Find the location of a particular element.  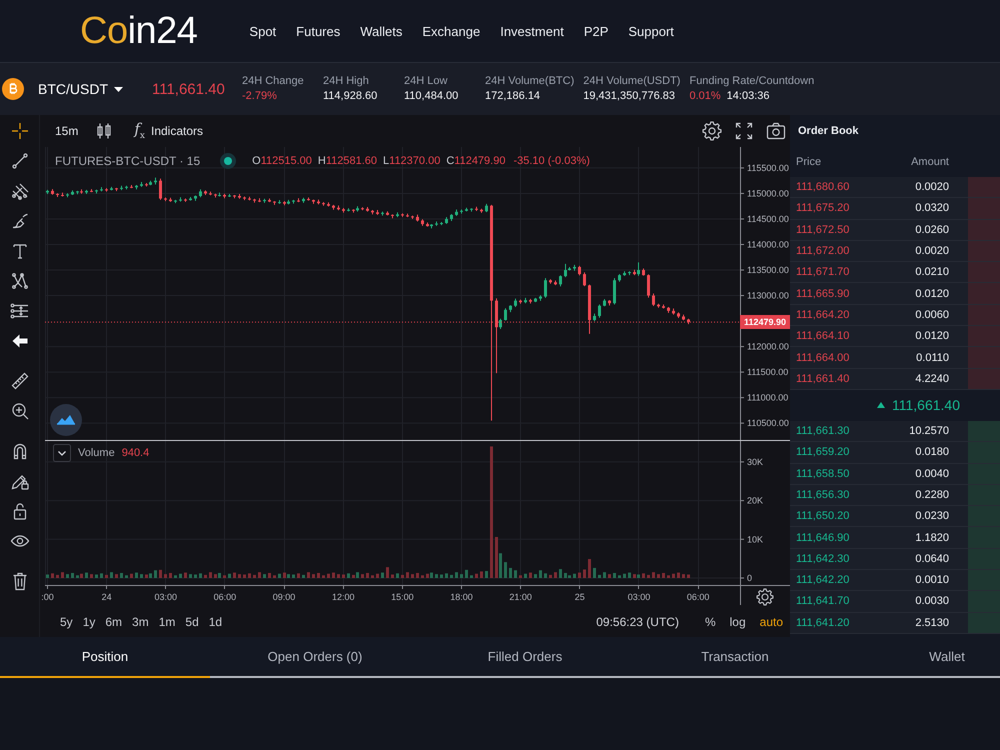

zoom-in-icon is located at coordinates (20, 411).